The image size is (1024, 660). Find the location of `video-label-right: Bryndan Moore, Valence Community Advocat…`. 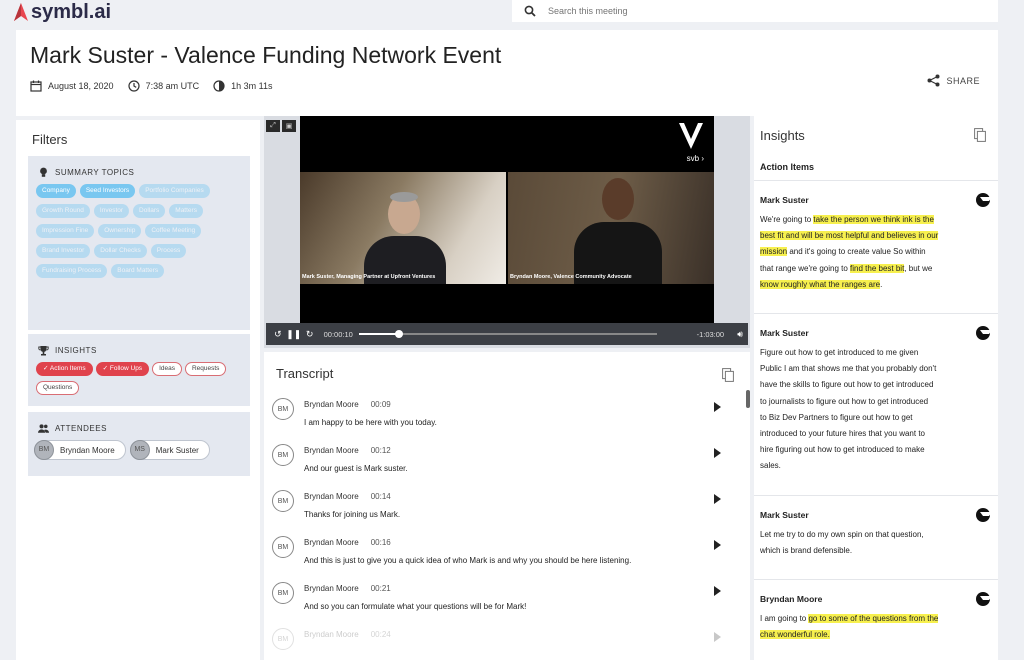

video-label-right: Bryndan Moore, Valence Community Advocat… is located at coordinates (571, 277).